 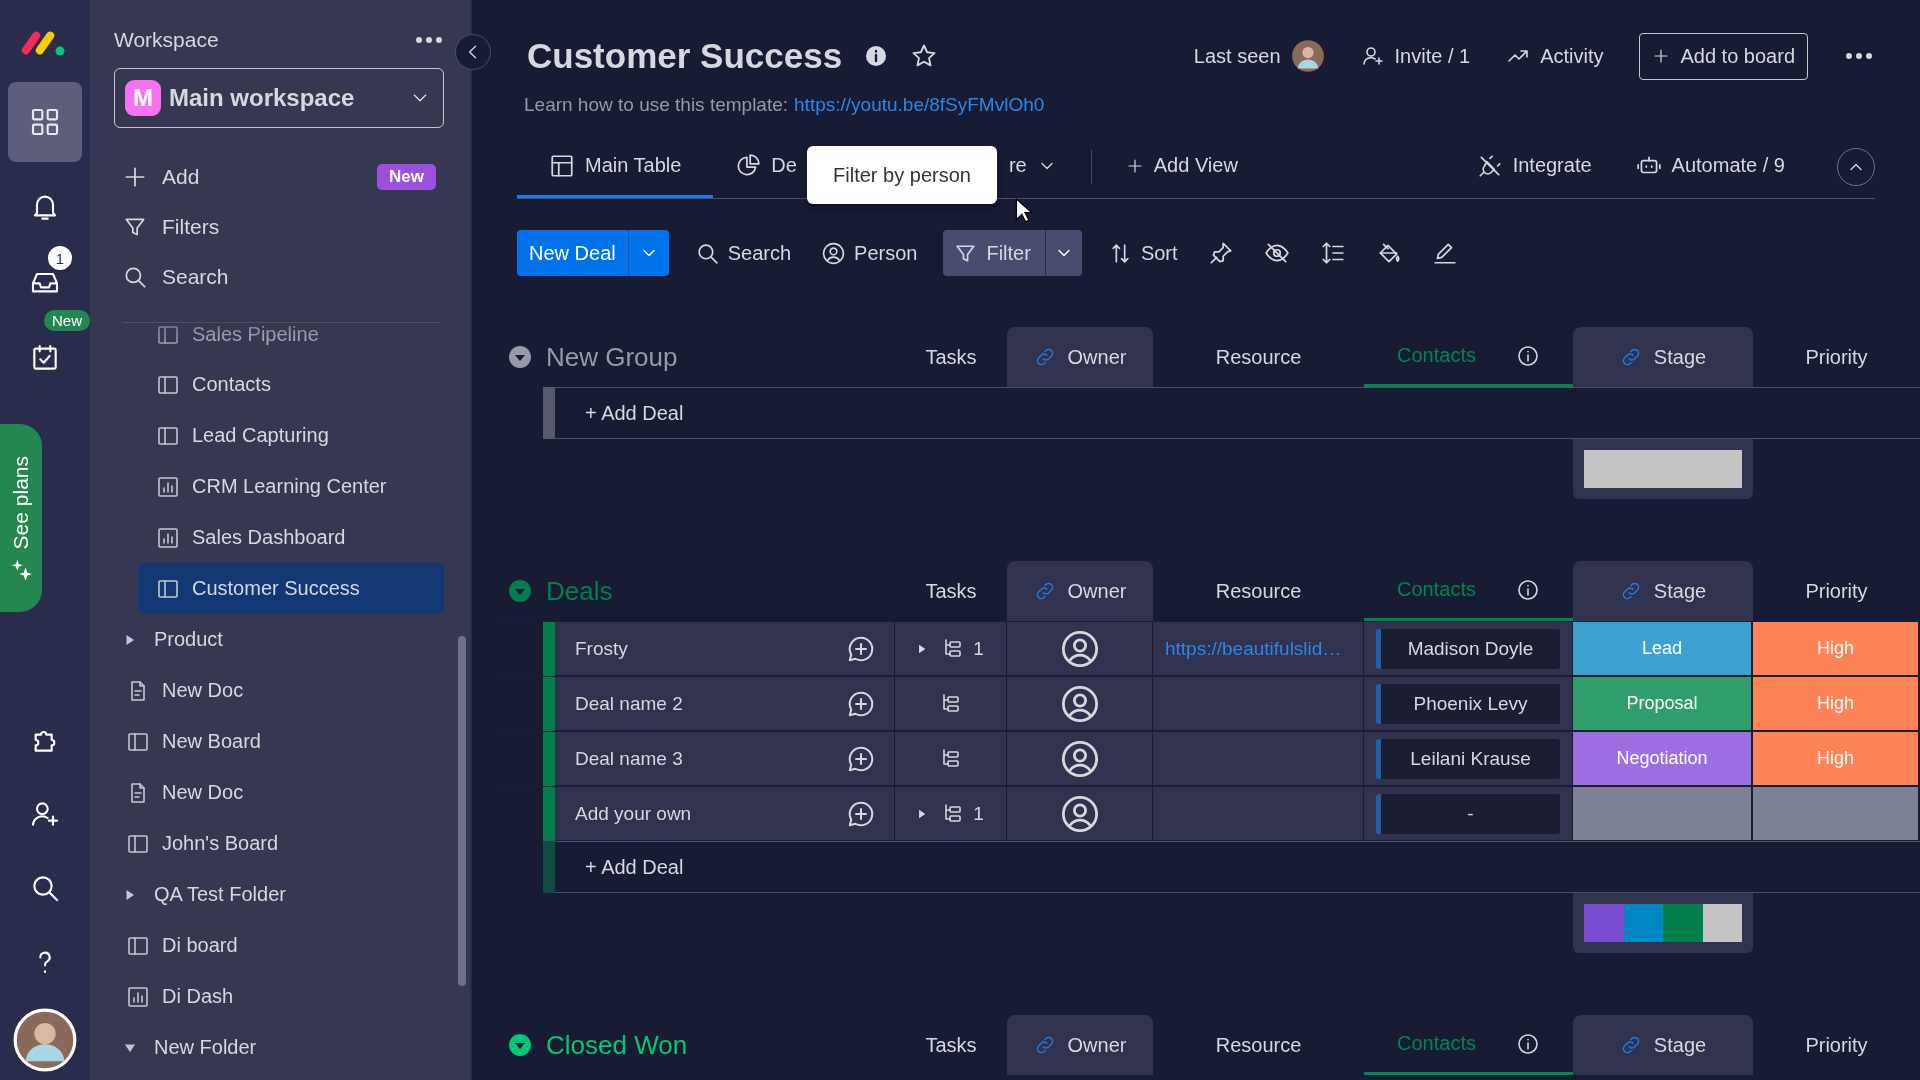 I want to click on sparkle-icon, so click(x=21, y=568).